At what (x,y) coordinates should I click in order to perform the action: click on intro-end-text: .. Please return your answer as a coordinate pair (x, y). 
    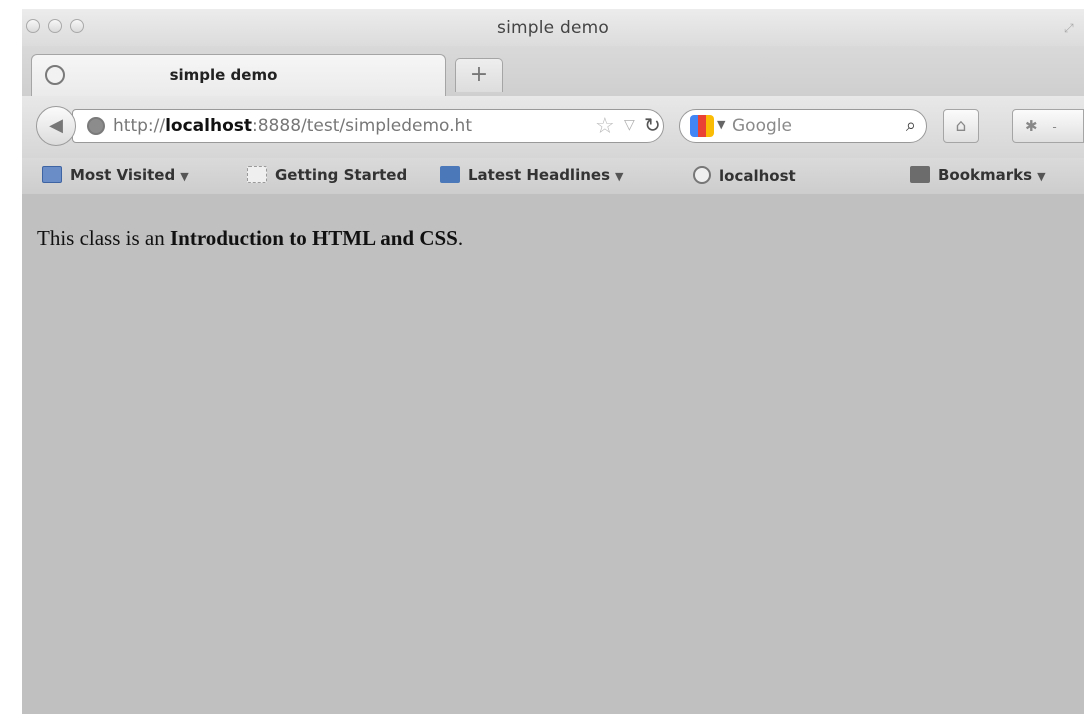
    Looking at the image, I should click on (460, 238).